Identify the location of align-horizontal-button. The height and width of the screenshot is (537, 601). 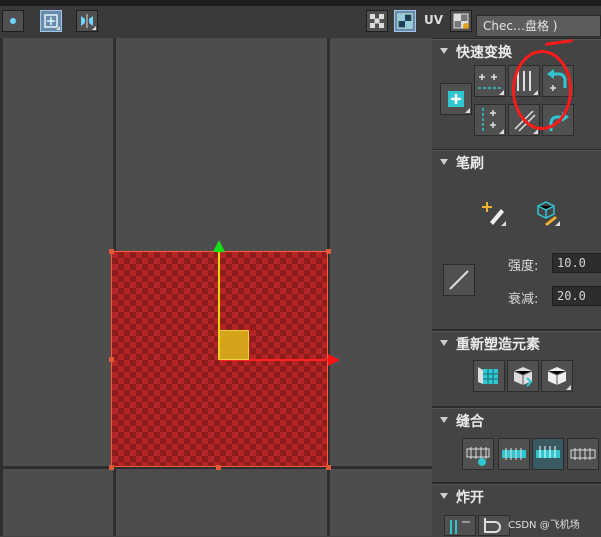
(490, 81).